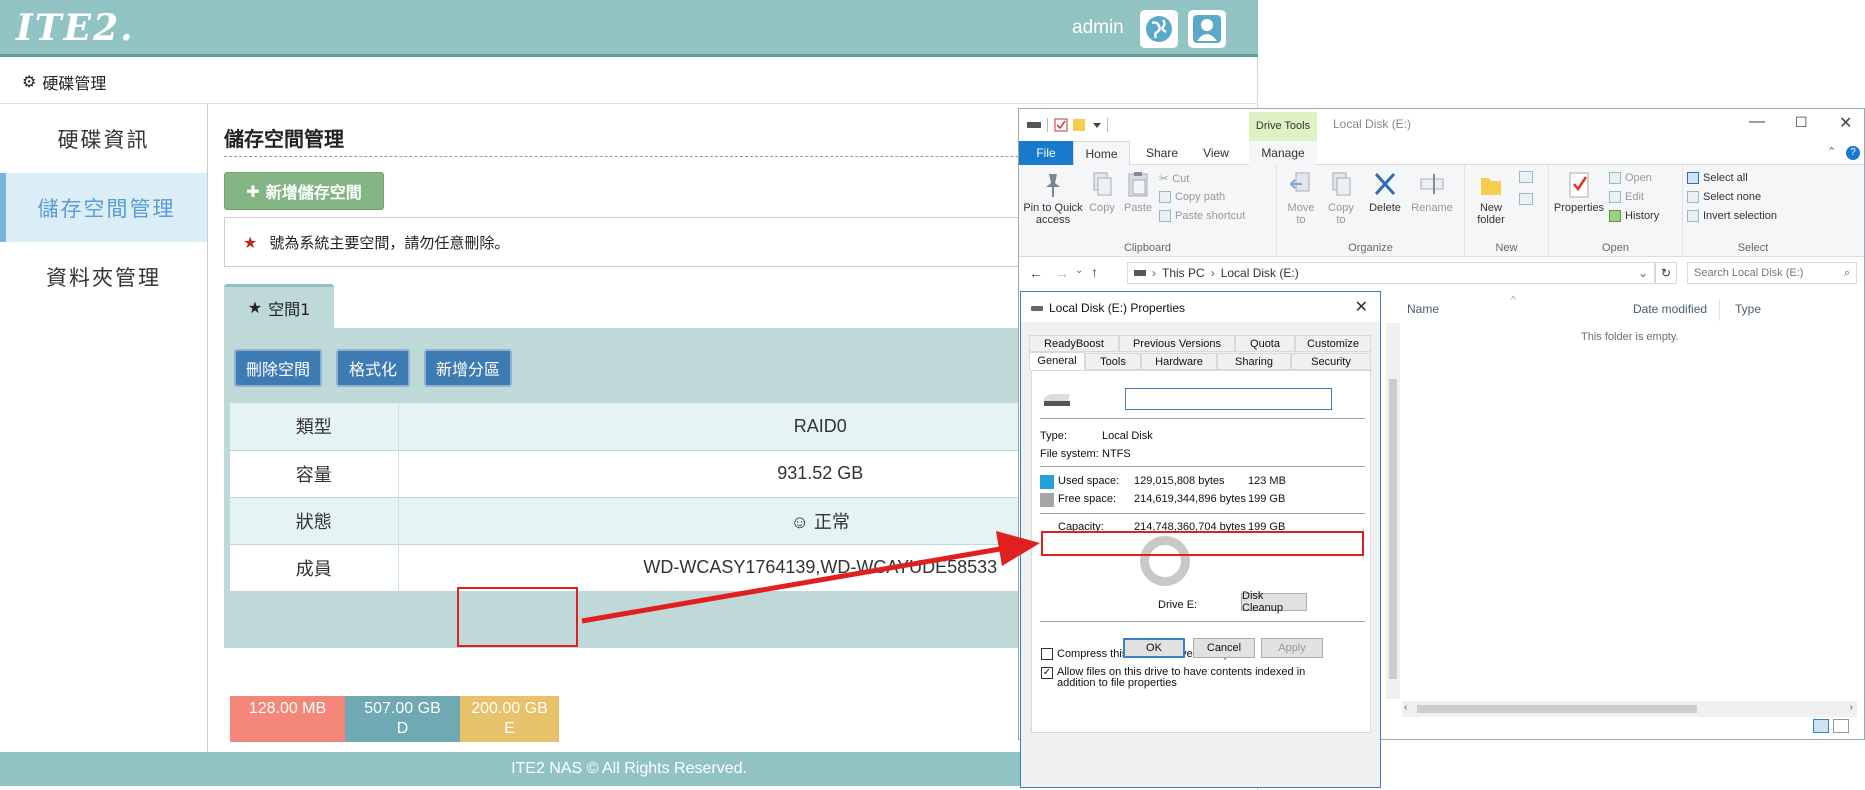  Describe the element at coordinates (1801, 122) in the screenshot. I see `maximize-icon: ☐` at that location.